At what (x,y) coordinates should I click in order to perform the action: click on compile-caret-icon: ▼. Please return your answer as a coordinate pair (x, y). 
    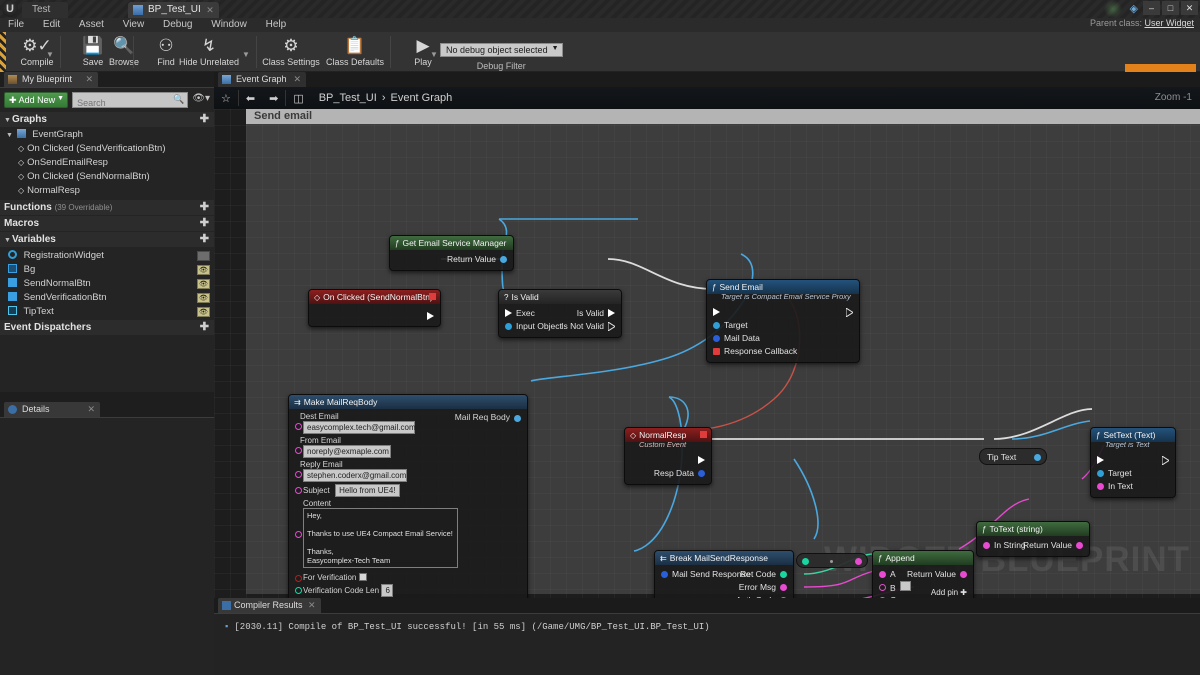
    Looking at the image, I should click on (50, 54).